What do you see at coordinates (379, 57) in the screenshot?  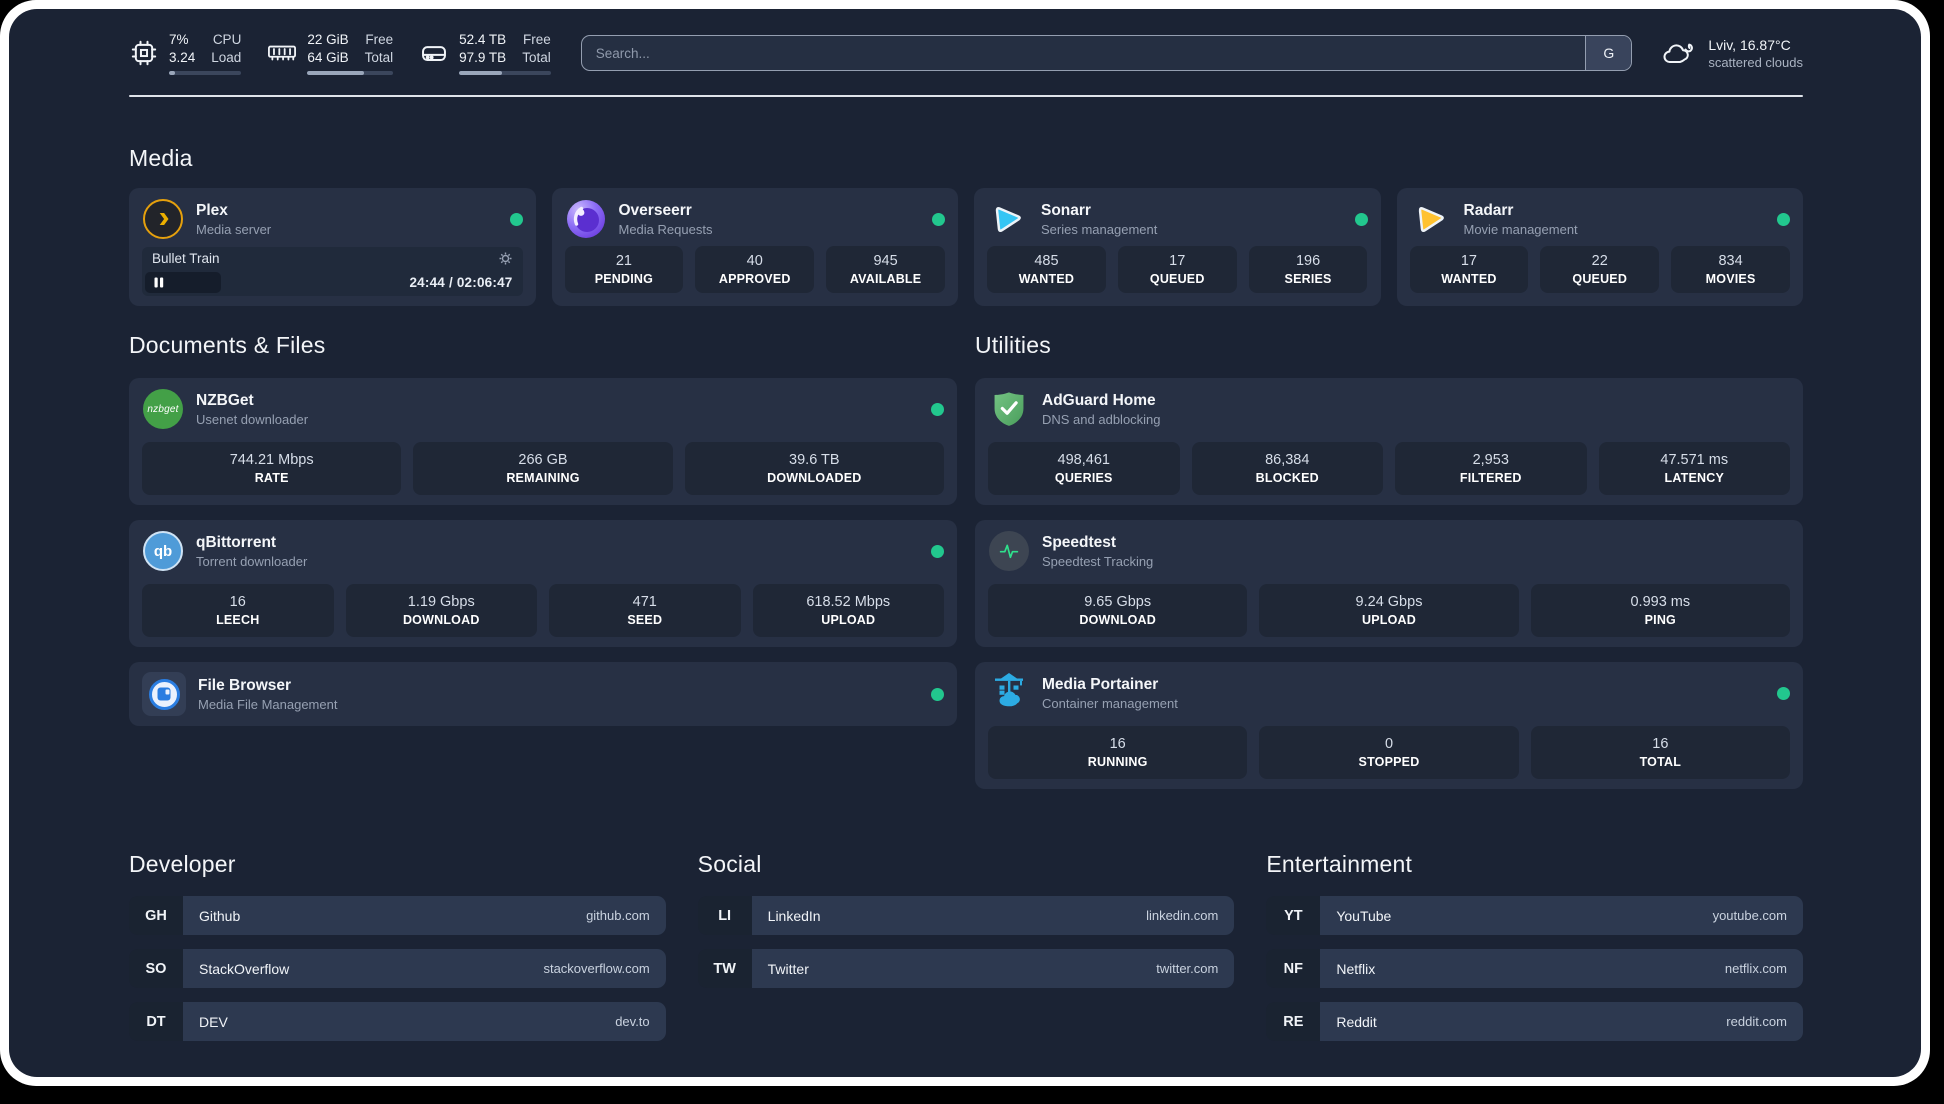 I see `ram-total-label: Total` at bounding box center [379, 57].